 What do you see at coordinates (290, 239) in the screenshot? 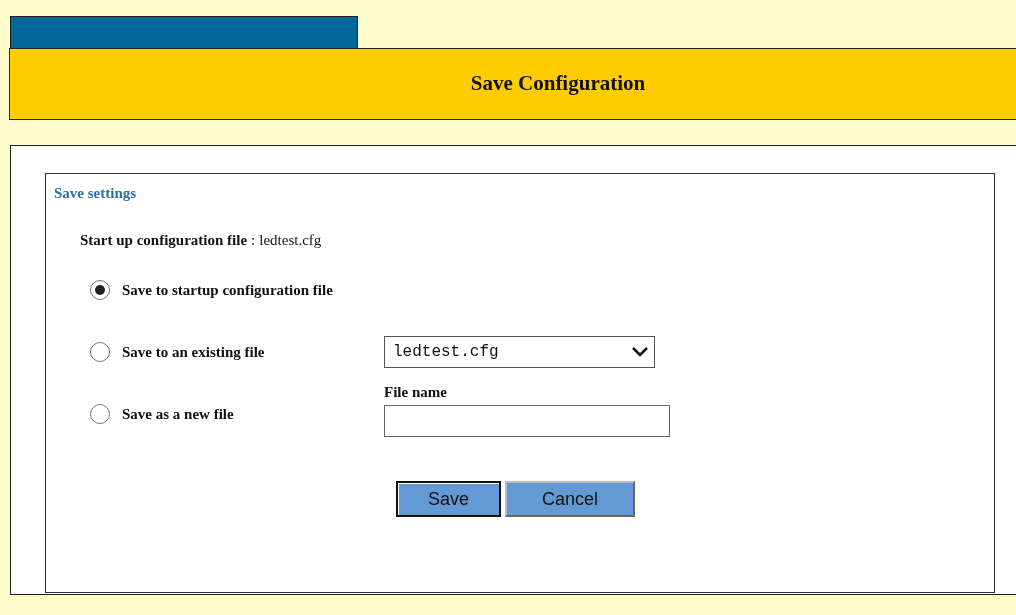
I see `startup-value: ledtest.cfg` at bounding box center [290, 239].